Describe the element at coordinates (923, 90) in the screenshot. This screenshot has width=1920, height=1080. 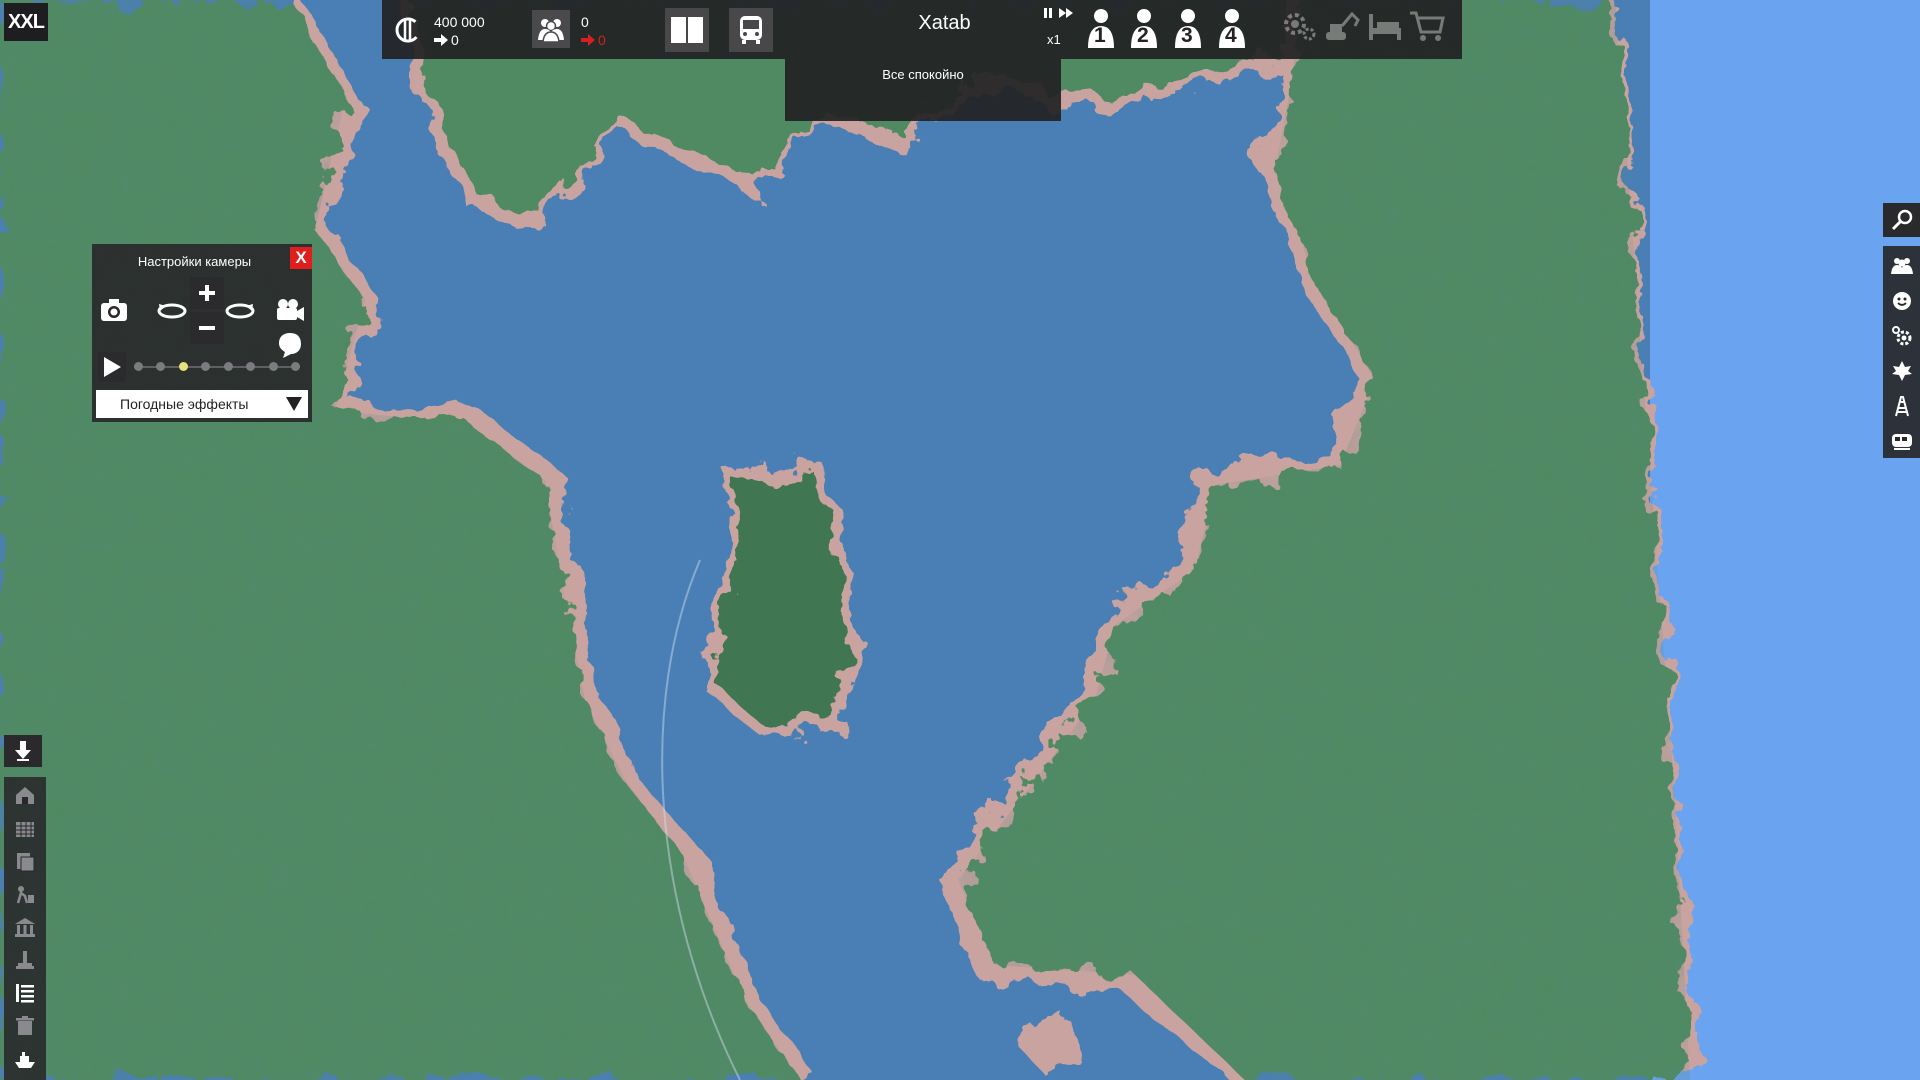
I see `status-notification: Все спокойно` at that location.